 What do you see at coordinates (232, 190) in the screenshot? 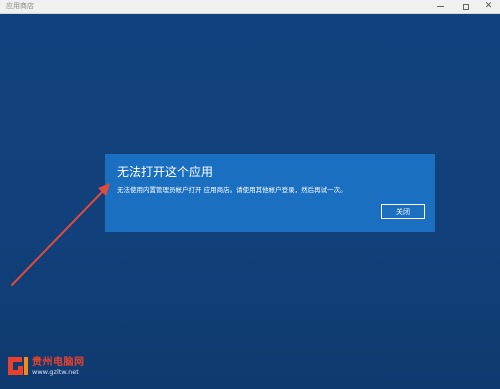
I see `dialog-message: 无法使用内置管理员帐户打开 应用商店。请使用其他帐户登录，然后再试一次。` at bounding box center [232, 190].